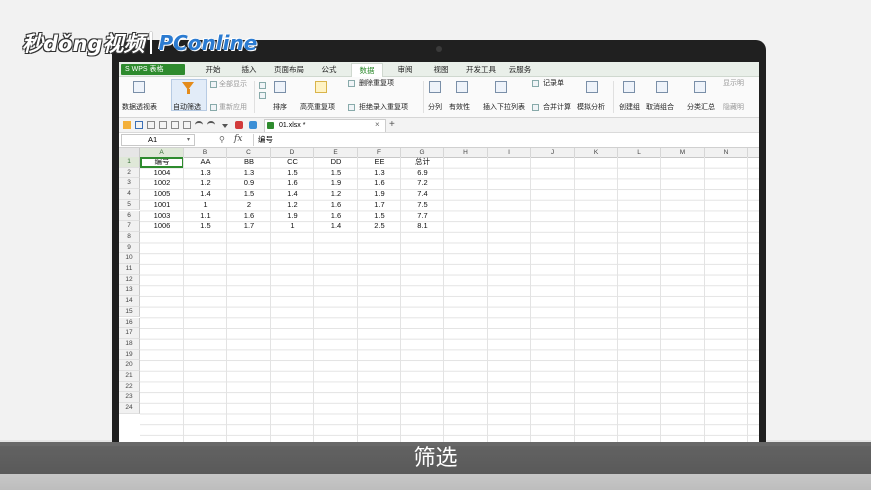 This screenshot has height=490, width=871. I want to click on cloud-icon, so click(253, 125).